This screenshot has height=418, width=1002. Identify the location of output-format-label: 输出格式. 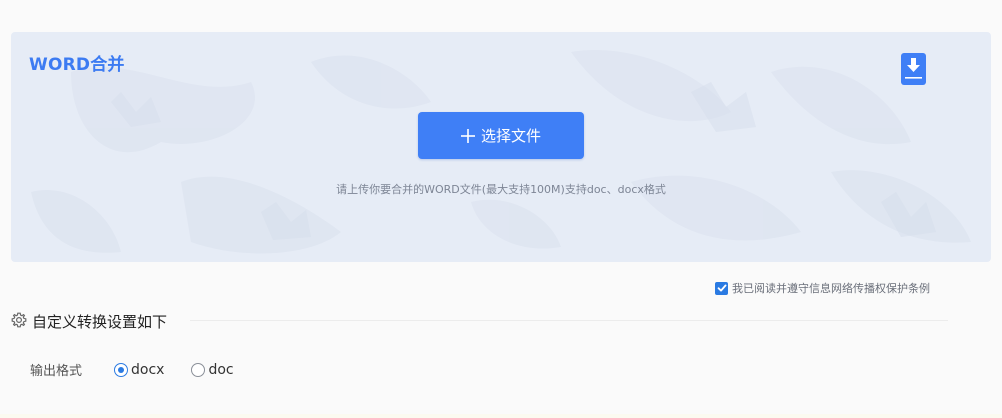
(56, 371).